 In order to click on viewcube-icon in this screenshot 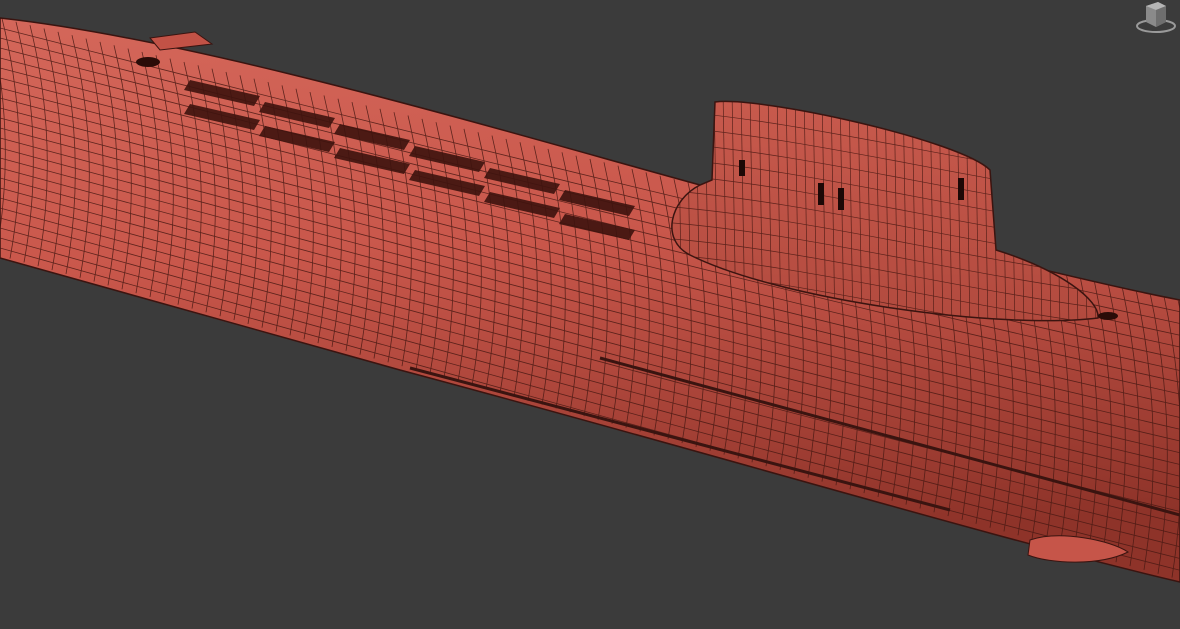, I will do `click(1154, 18)`.